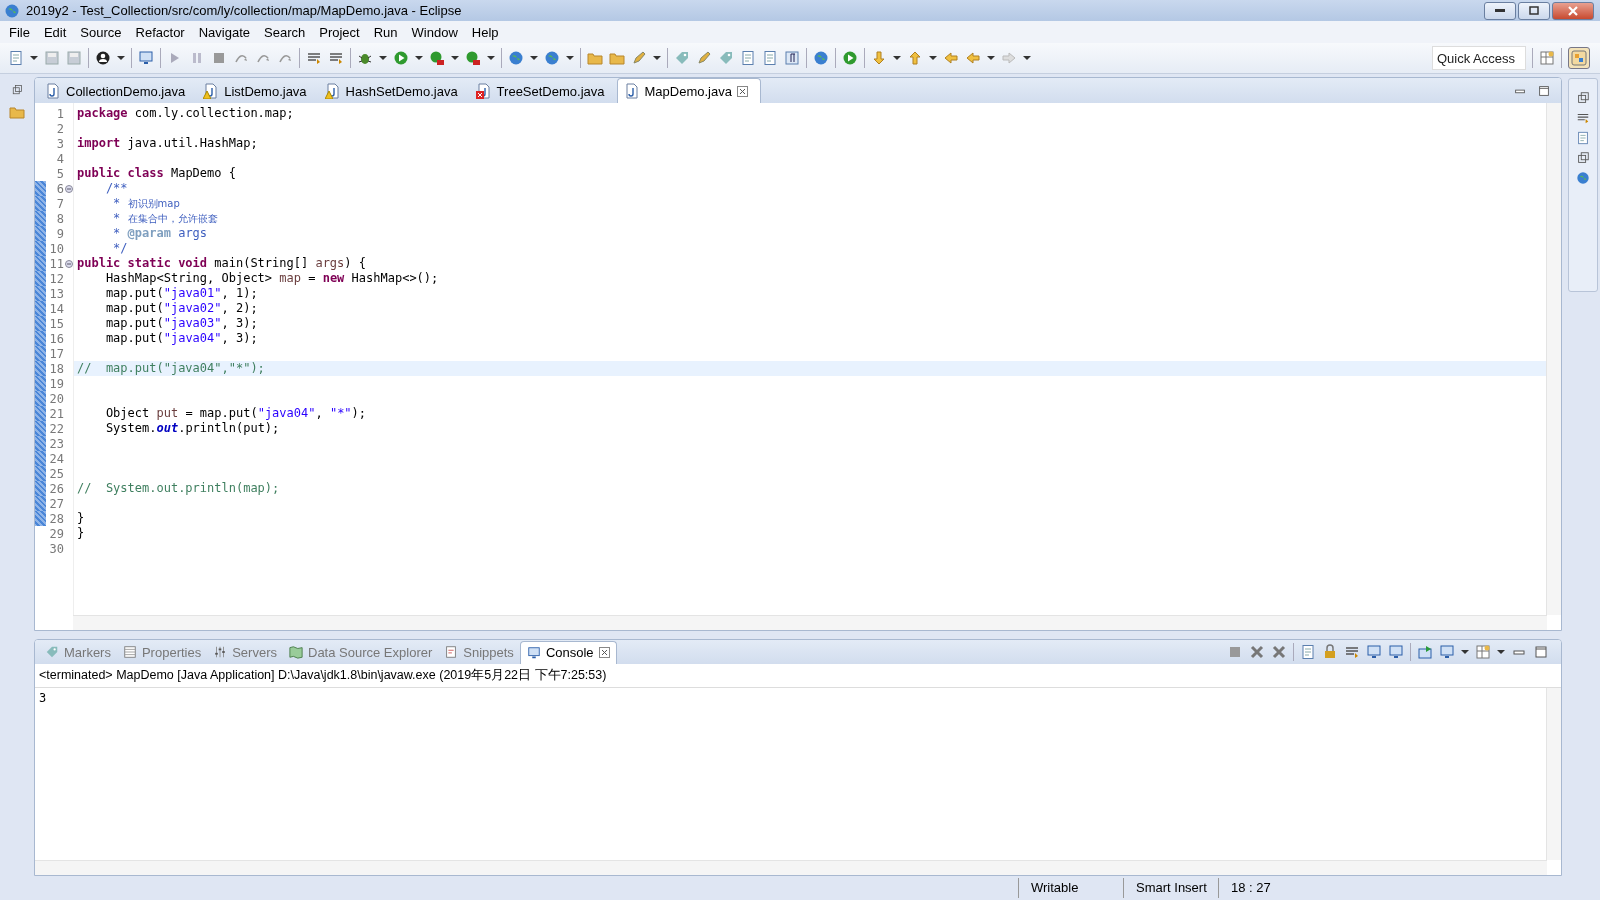  Describe the element at coordinates (235, 413) in the screenshot. I see `code-line: Object put = map.put("java04", "*");` at that location.